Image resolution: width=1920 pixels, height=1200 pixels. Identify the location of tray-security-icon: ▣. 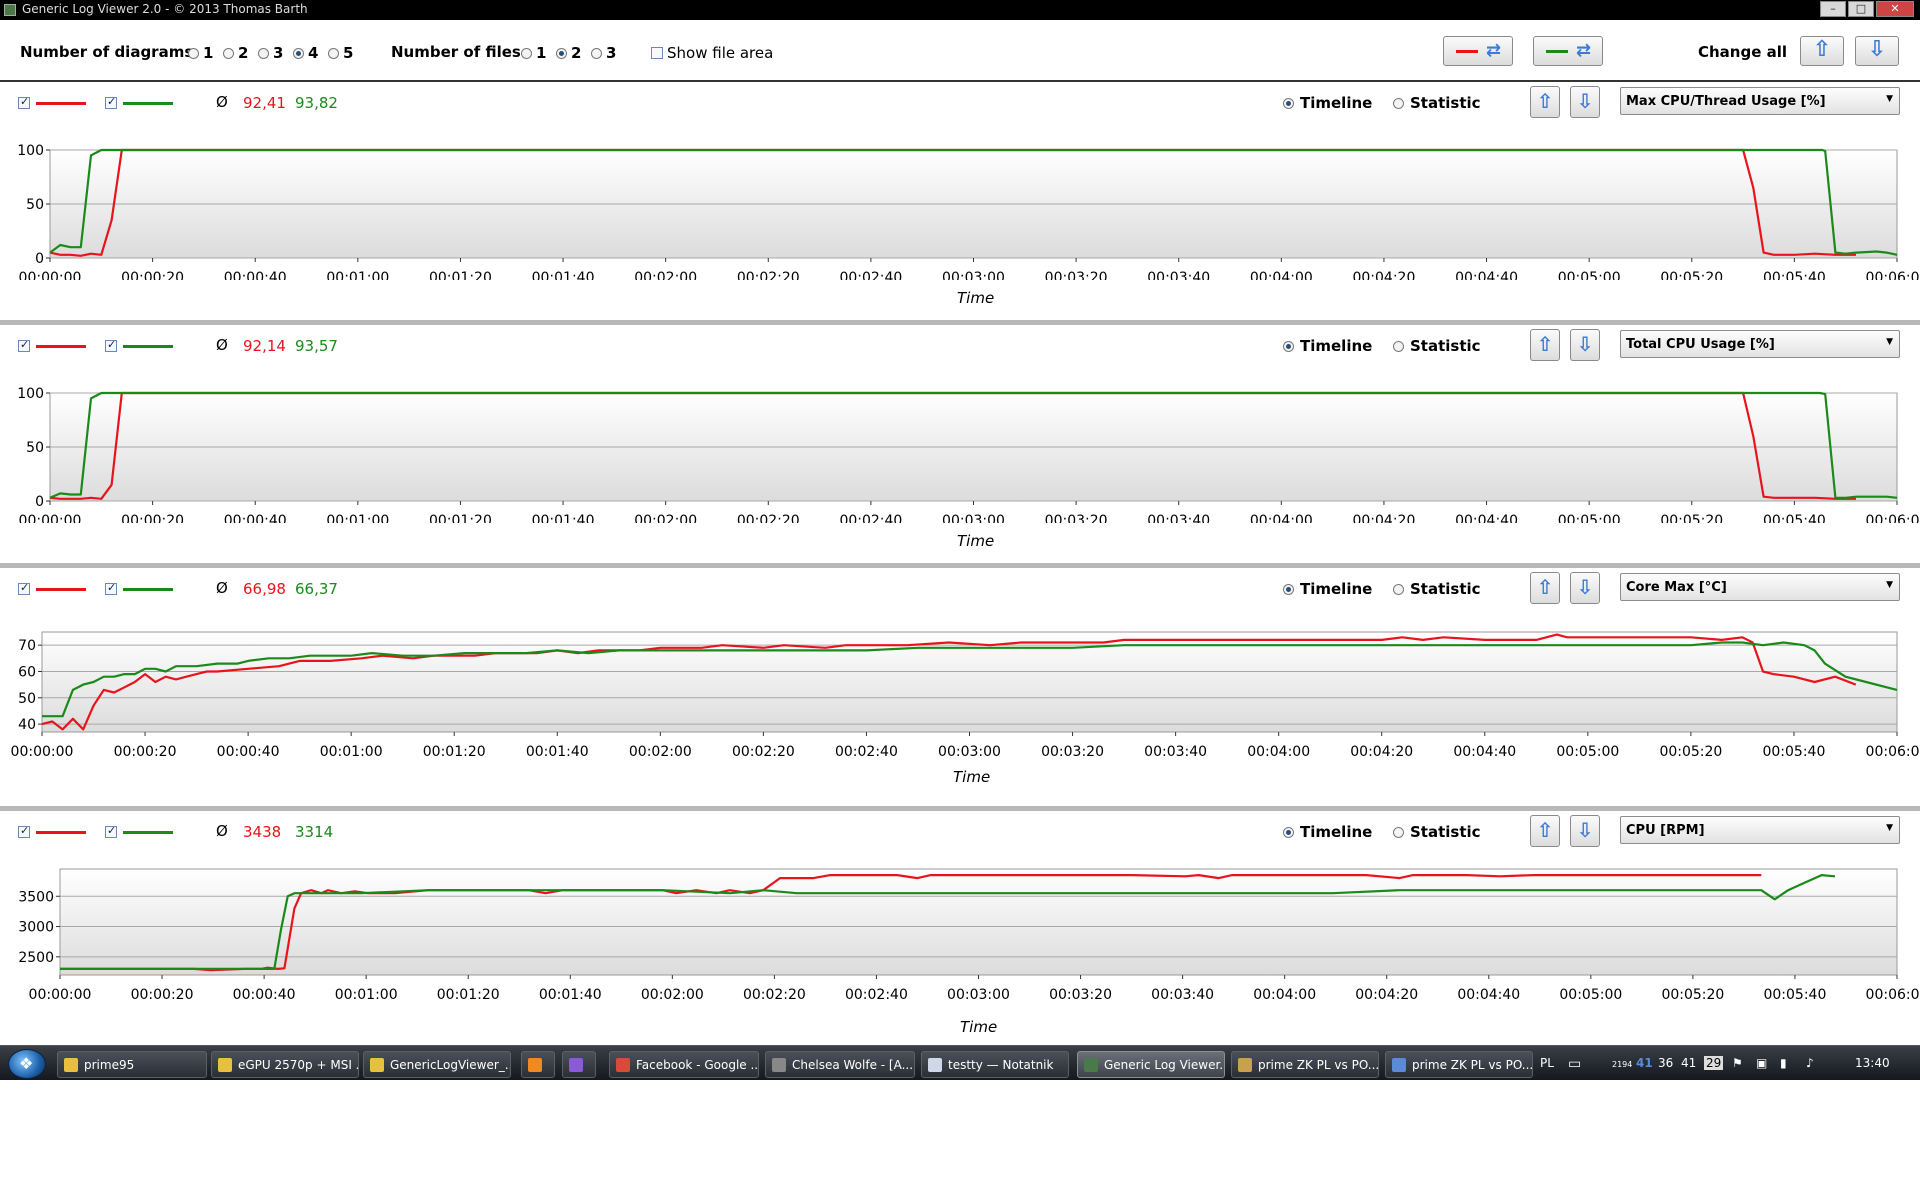
(1761, 1063).